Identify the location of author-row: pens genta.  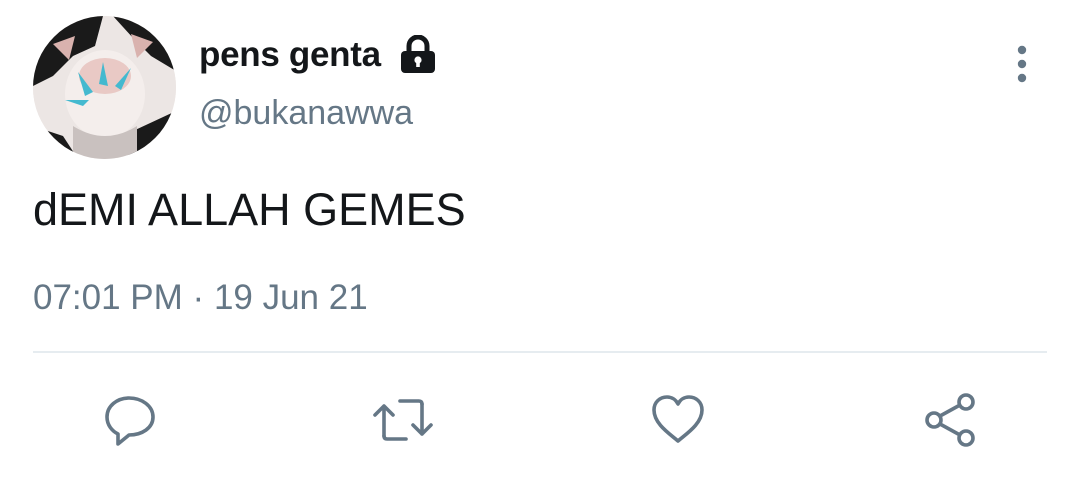
(318, 55).